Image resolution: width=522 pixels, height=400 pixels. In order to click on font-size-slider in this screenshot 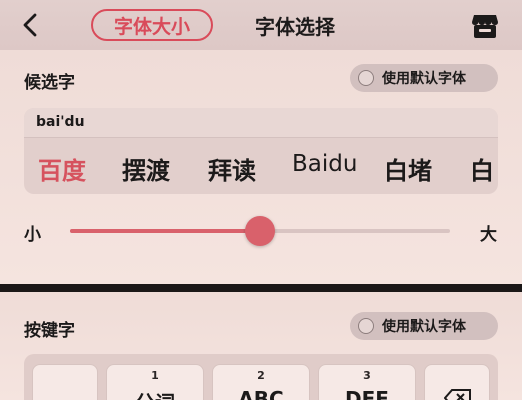, I will do `click(260, 231)`.